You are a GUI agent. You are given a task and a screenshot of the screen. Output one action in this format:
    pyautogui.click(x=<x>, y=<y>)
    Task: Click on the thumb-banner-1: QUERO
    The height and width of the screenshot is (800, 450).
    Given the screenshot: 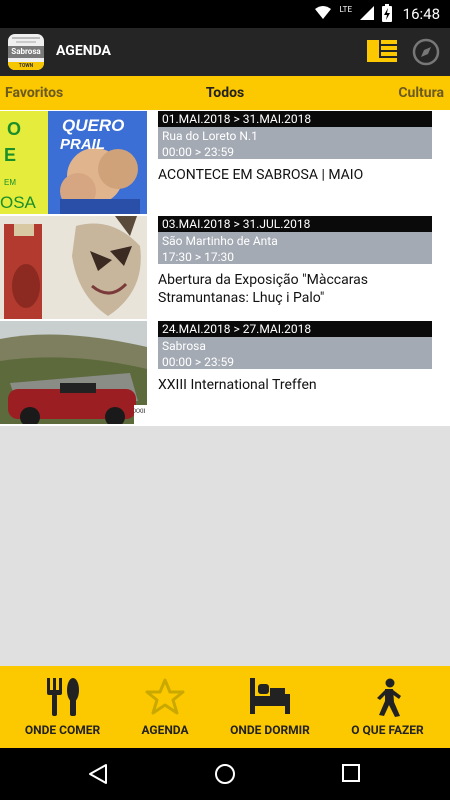 What is the action you would take?
    pyautogui.click(x=93, y=125)
    